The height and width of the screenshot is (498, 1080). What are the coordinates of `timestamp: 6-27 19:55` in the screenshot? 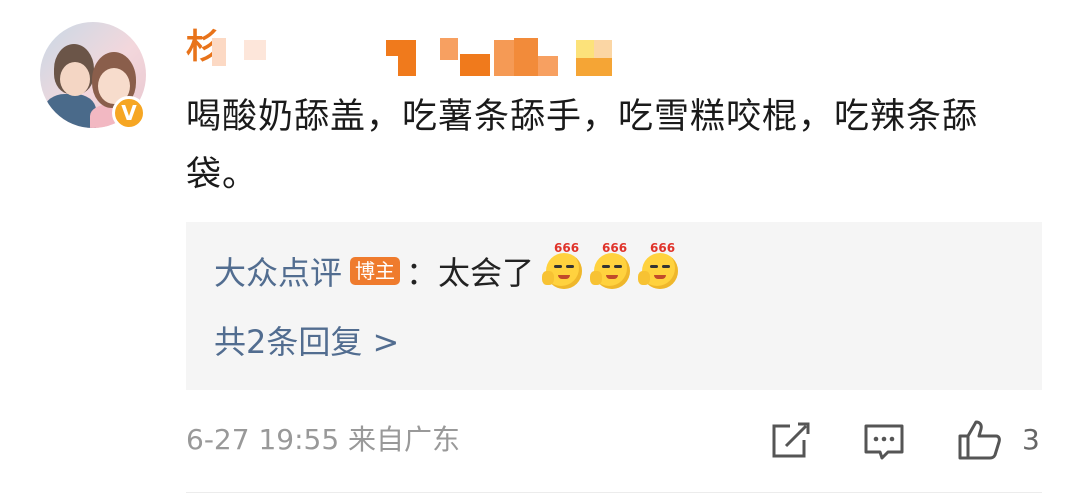 It's located at (263, 439).